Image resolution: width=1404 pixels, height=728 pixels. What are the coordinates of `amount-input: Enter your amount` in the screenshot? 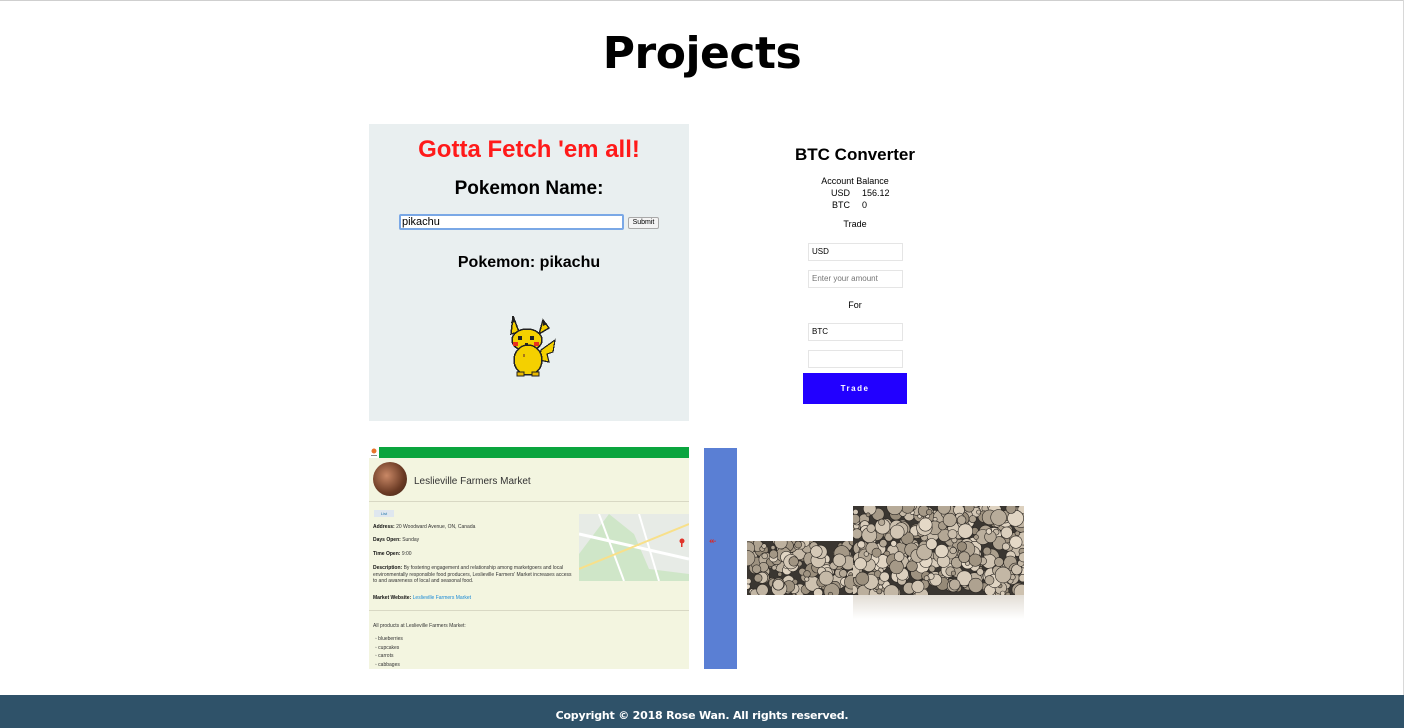 It's located at (855, 279).